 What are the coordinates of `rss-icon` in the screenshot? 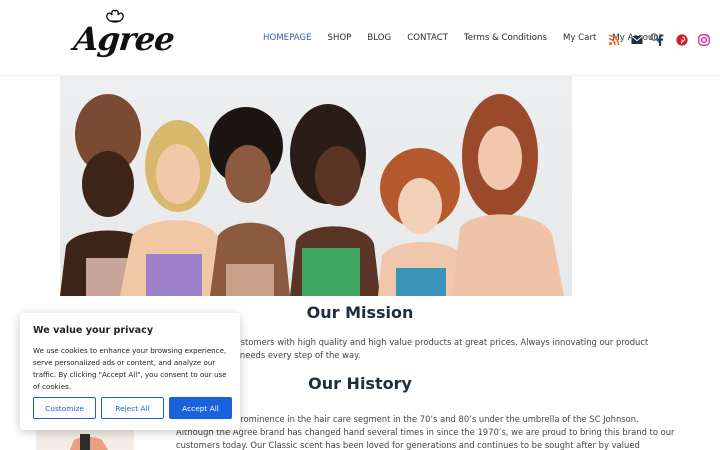 It's located at (614, 40).